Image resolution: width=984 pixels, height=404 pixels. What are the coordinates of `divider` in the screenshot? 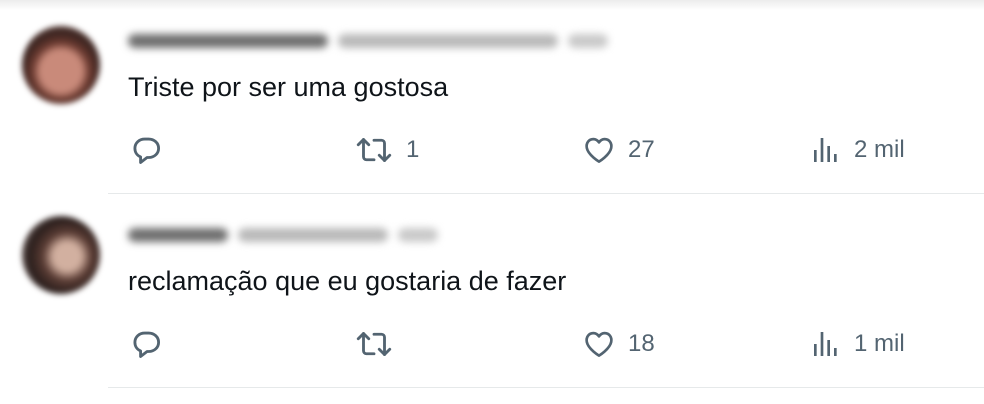 It's located at (546, 387).